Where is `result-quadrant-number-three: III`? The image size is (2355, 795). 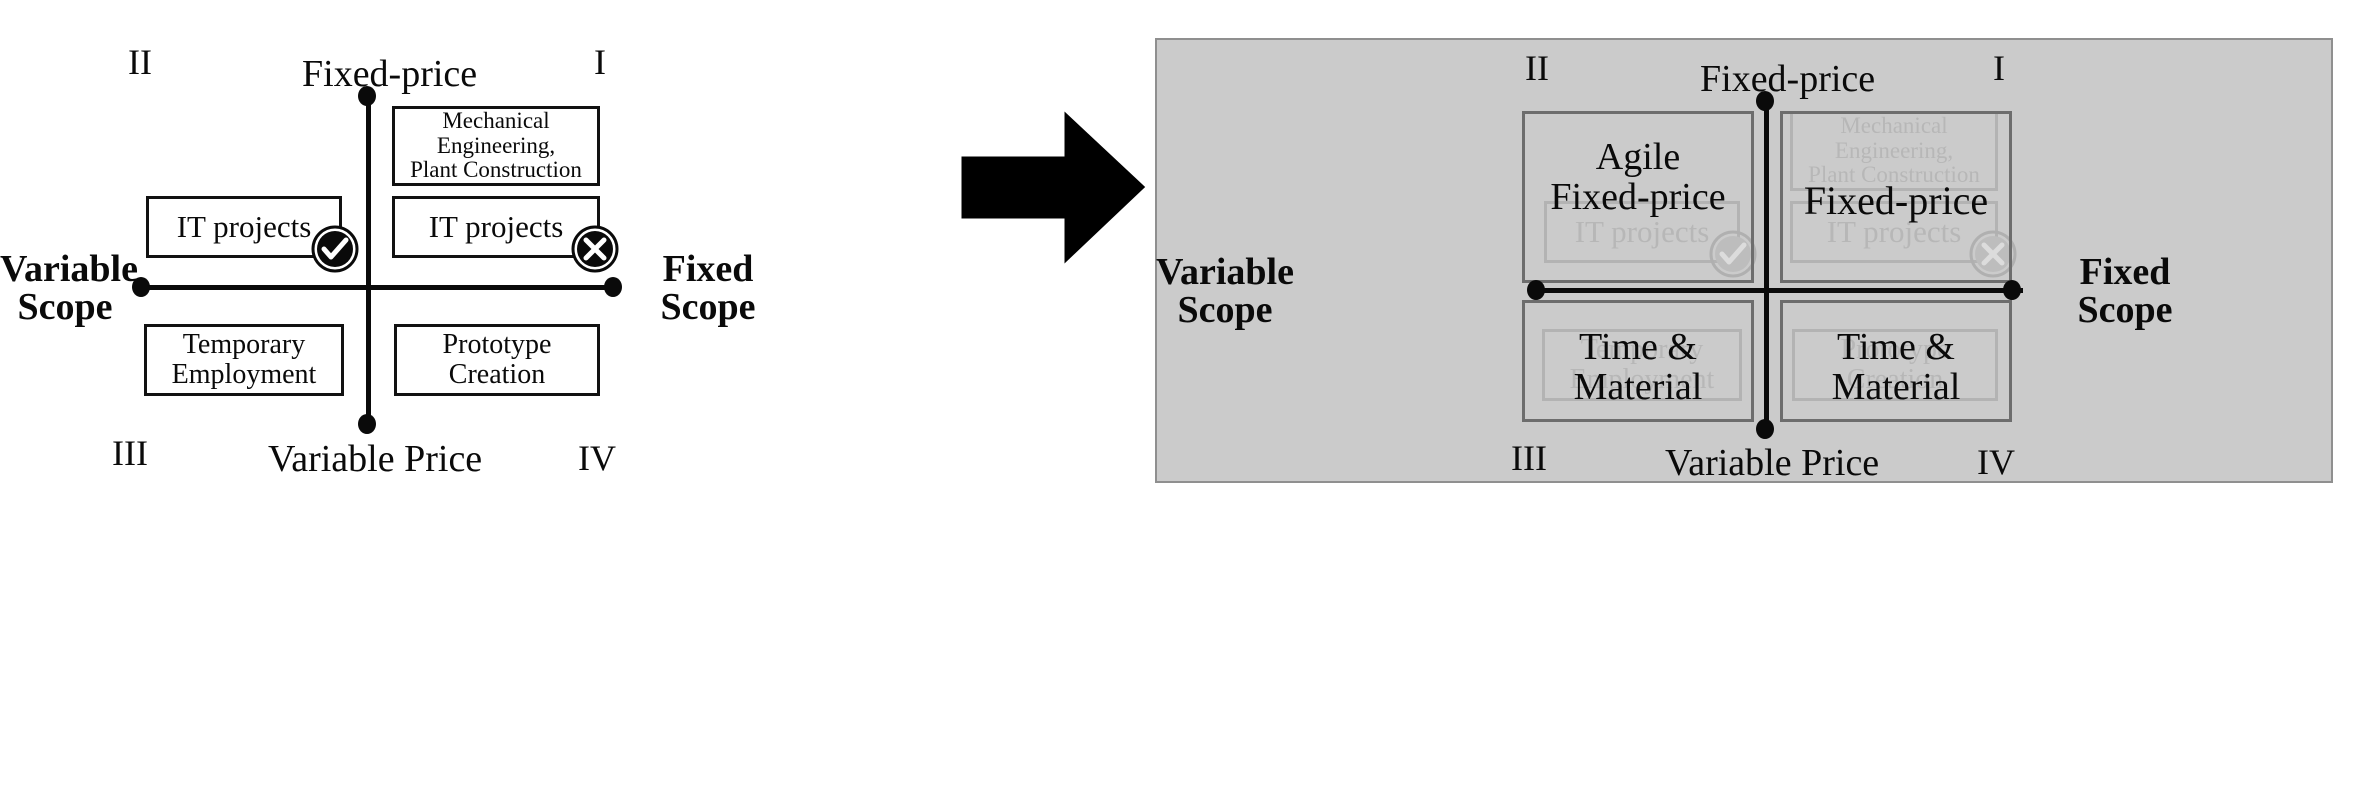
result-quadrant-number-three: III is located at coordinates (1529, 458).